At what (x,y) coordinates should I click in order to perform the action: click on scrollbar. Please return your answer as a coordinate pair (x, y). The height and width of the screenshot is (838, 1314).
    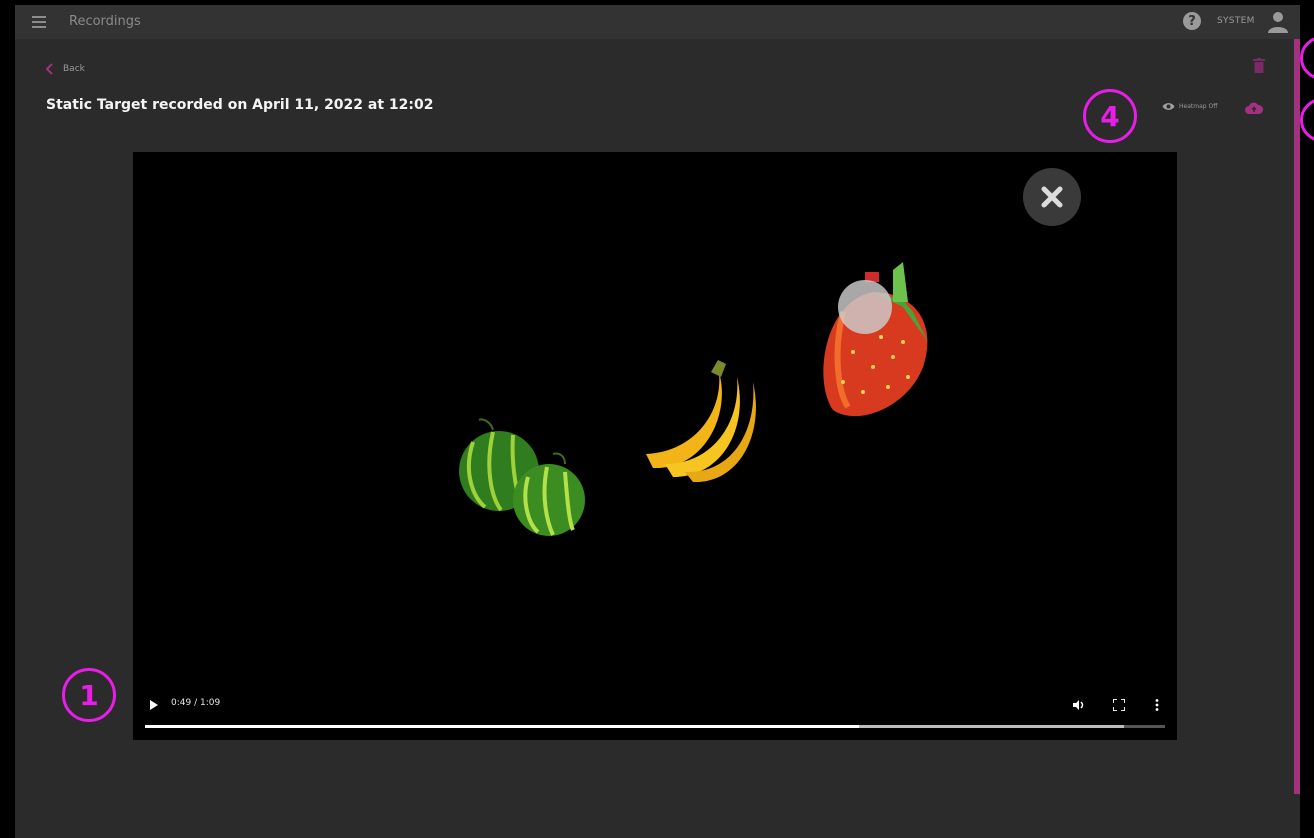
    Looking at the image, I should click on (1297, 416).